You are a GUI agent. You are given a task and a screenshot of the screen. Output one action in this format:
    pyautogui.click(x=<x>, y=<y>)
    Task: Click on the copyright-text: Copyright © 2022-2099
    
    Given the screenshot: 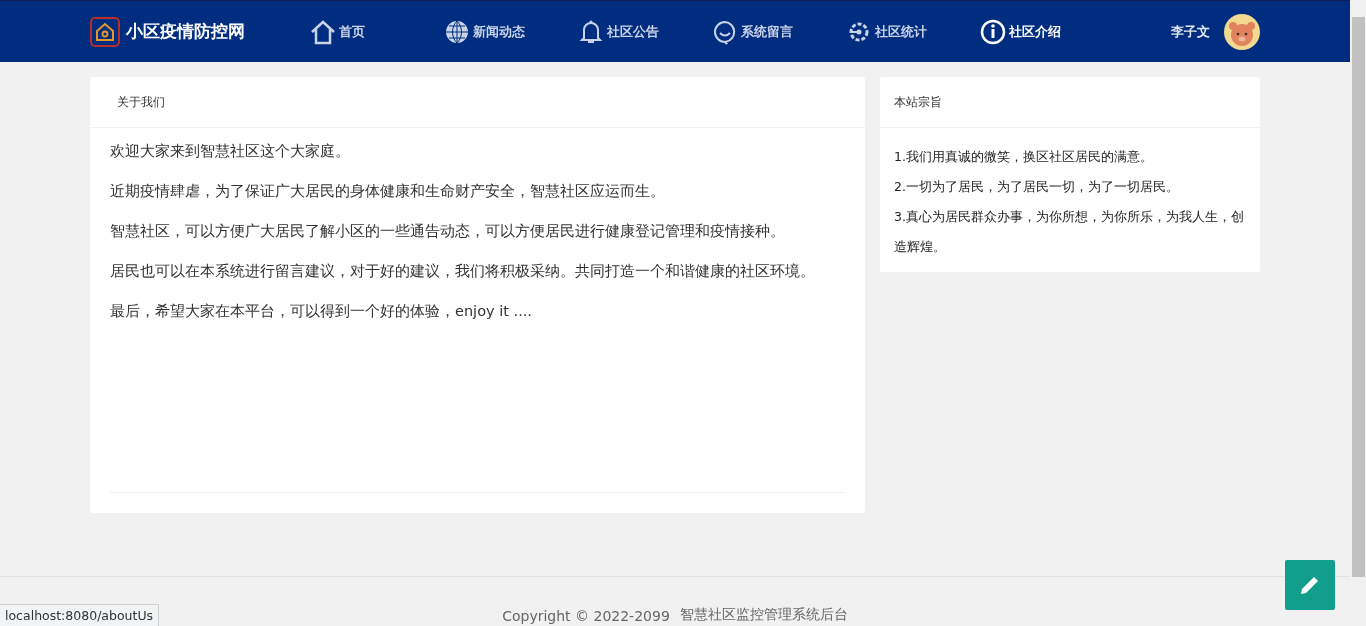 What is the action you would take?
    pyautogui.click(x=586, y=616)
    